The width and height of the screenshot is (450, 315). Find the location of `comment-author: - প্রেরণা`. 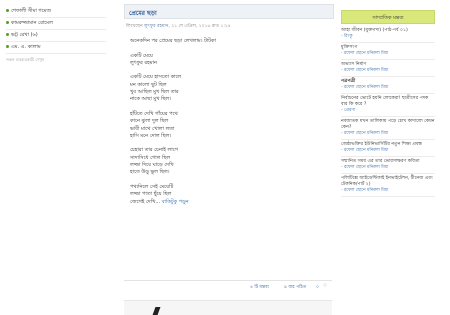

comment-author: - প্রেরণা is located at coordinates (388, 111).